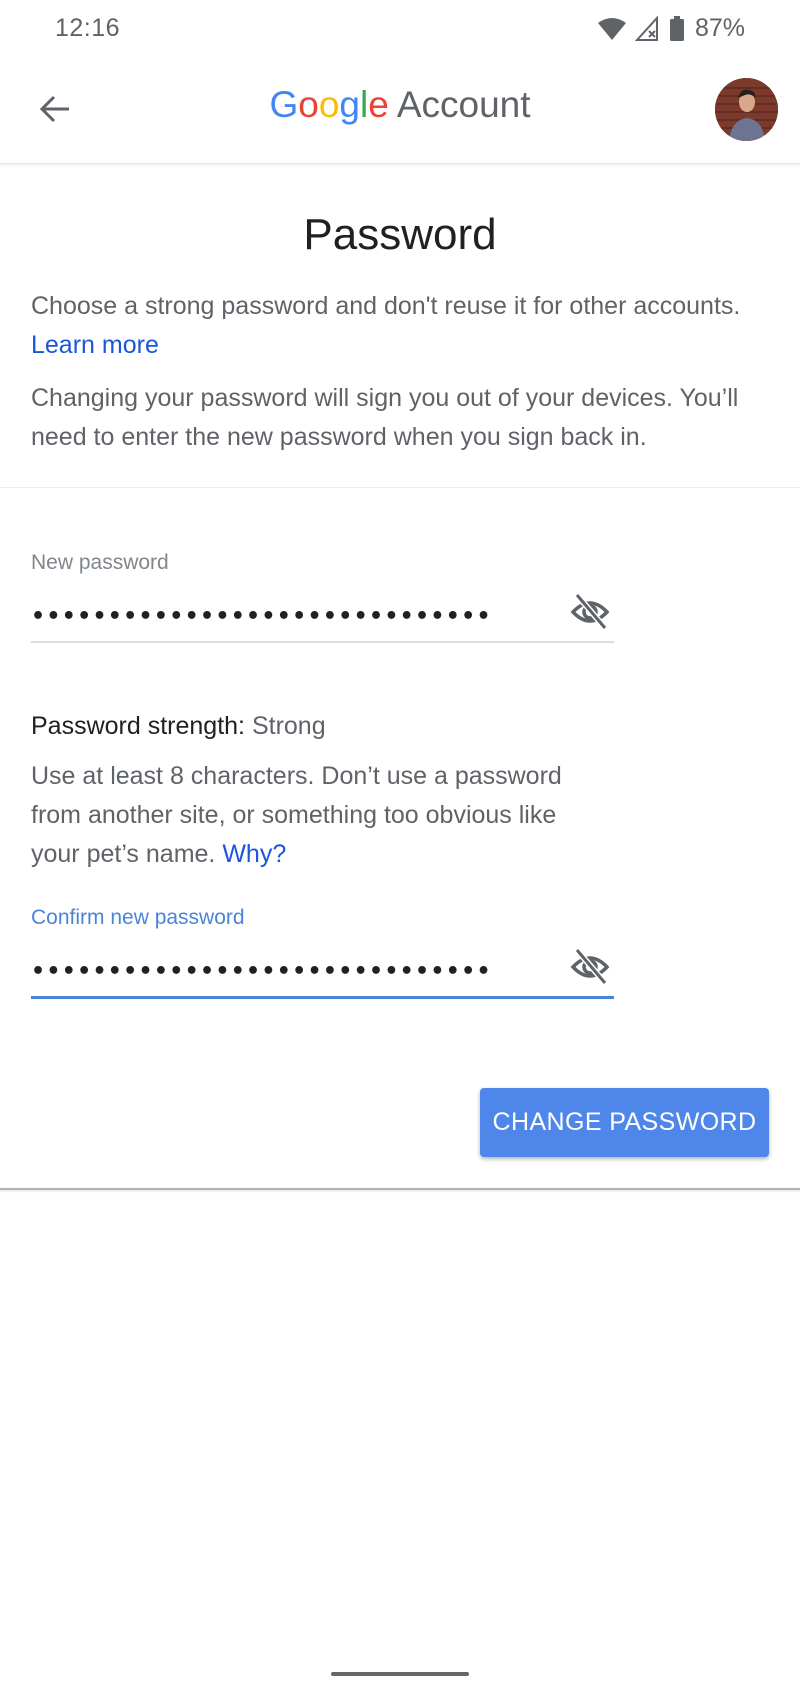  I want to click on status-bar: 12:16 87%, so click(400, 30).